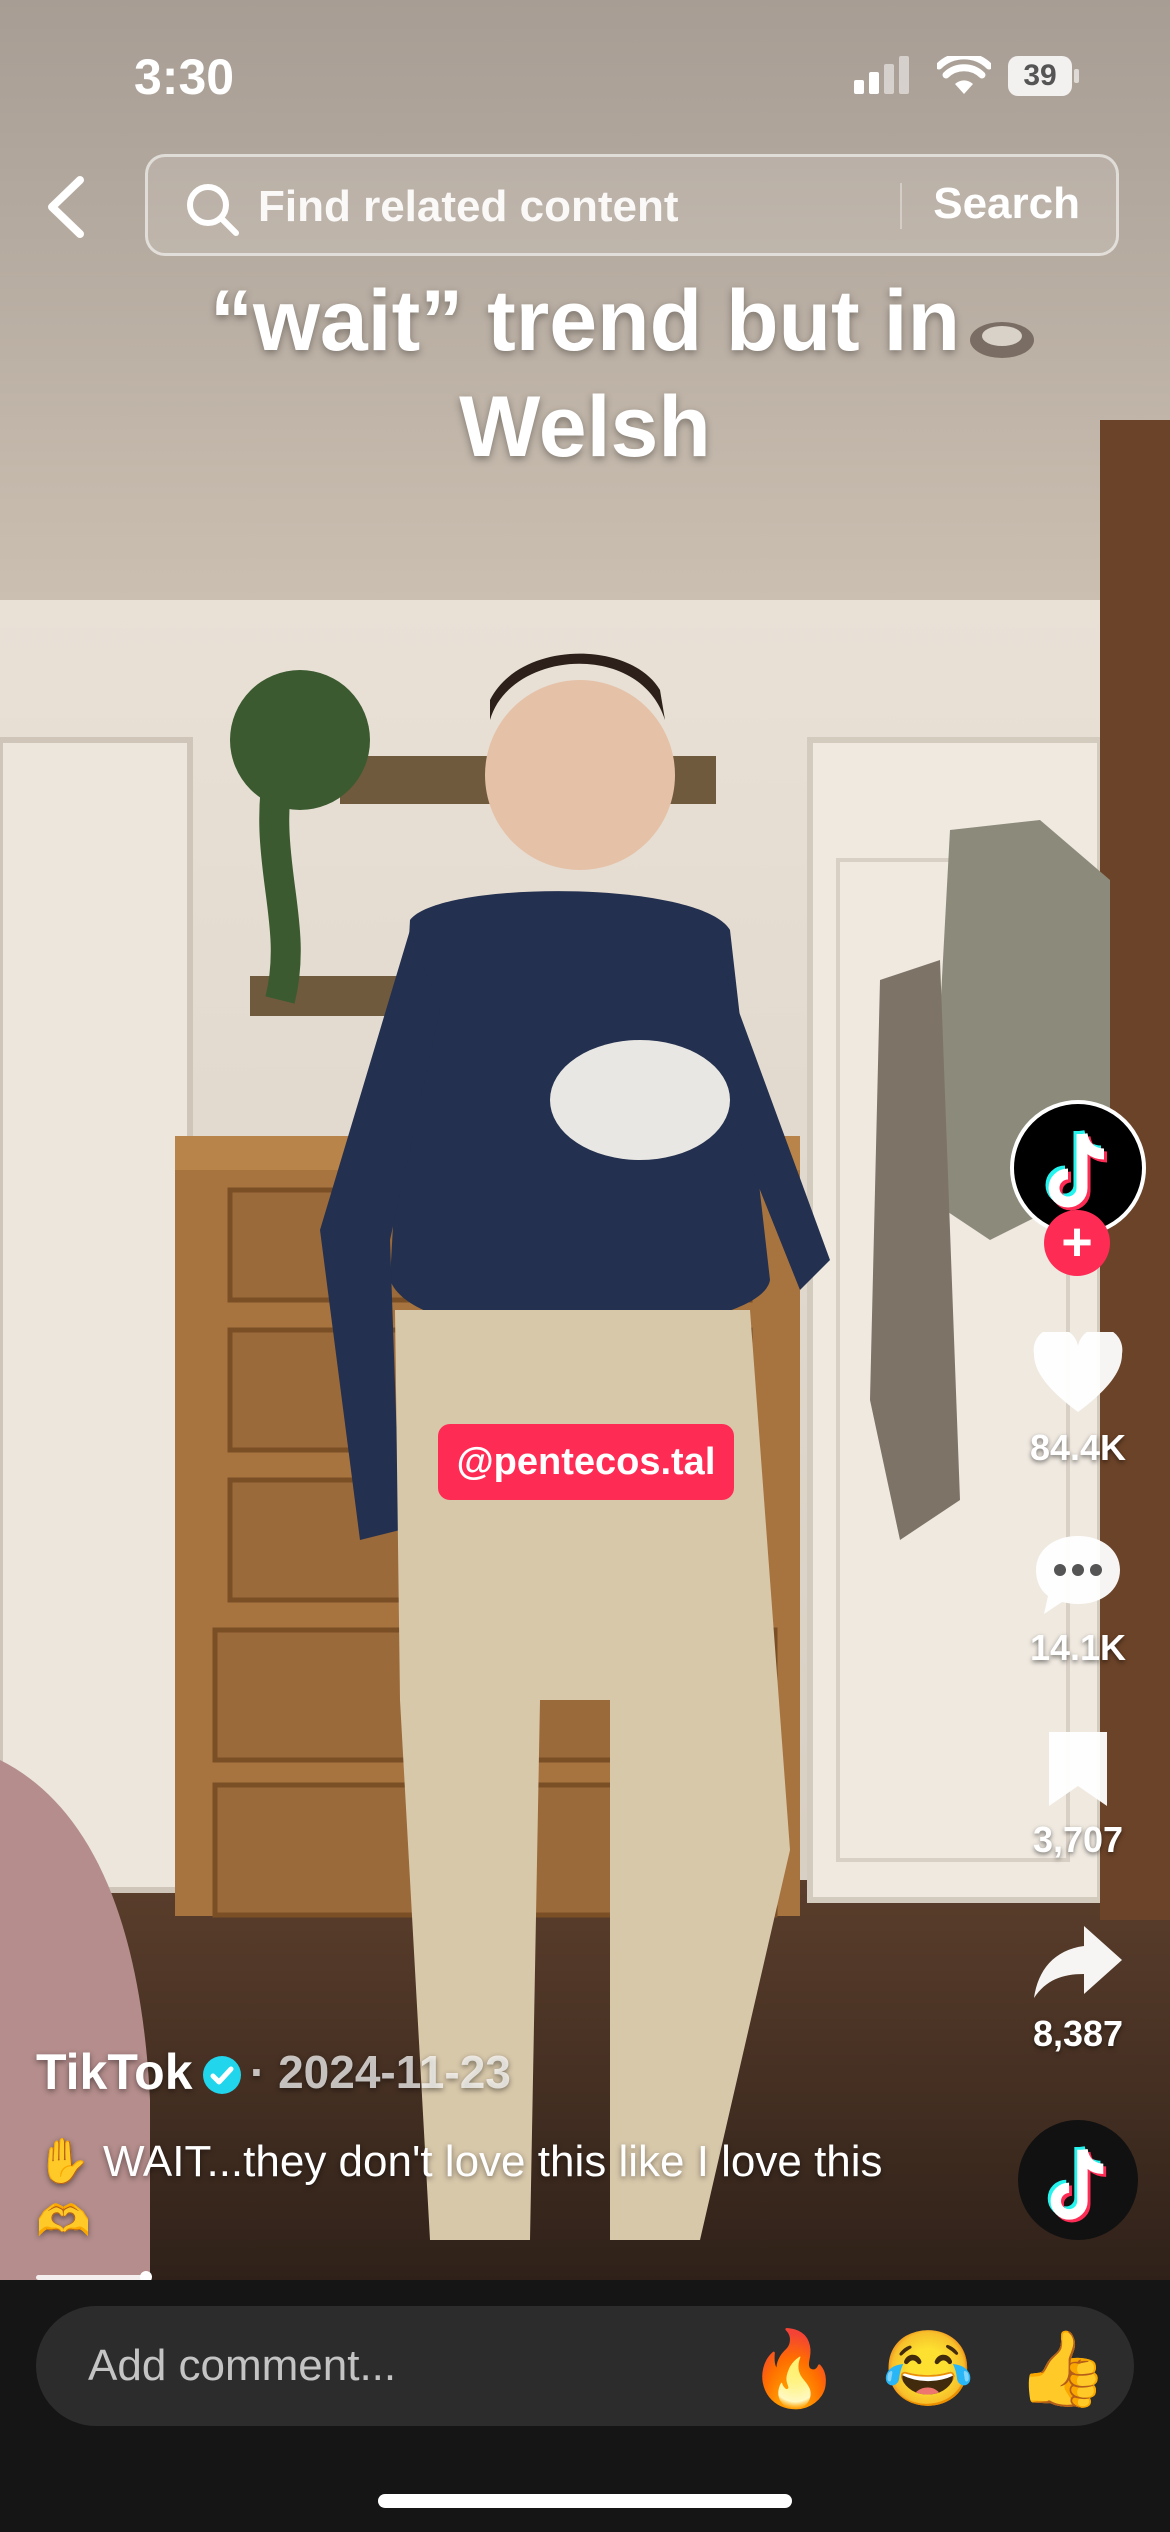  What do you see at coordinates (213, 210) in the screenshot?
I see `search-icon` at bounding box center [213, 210].